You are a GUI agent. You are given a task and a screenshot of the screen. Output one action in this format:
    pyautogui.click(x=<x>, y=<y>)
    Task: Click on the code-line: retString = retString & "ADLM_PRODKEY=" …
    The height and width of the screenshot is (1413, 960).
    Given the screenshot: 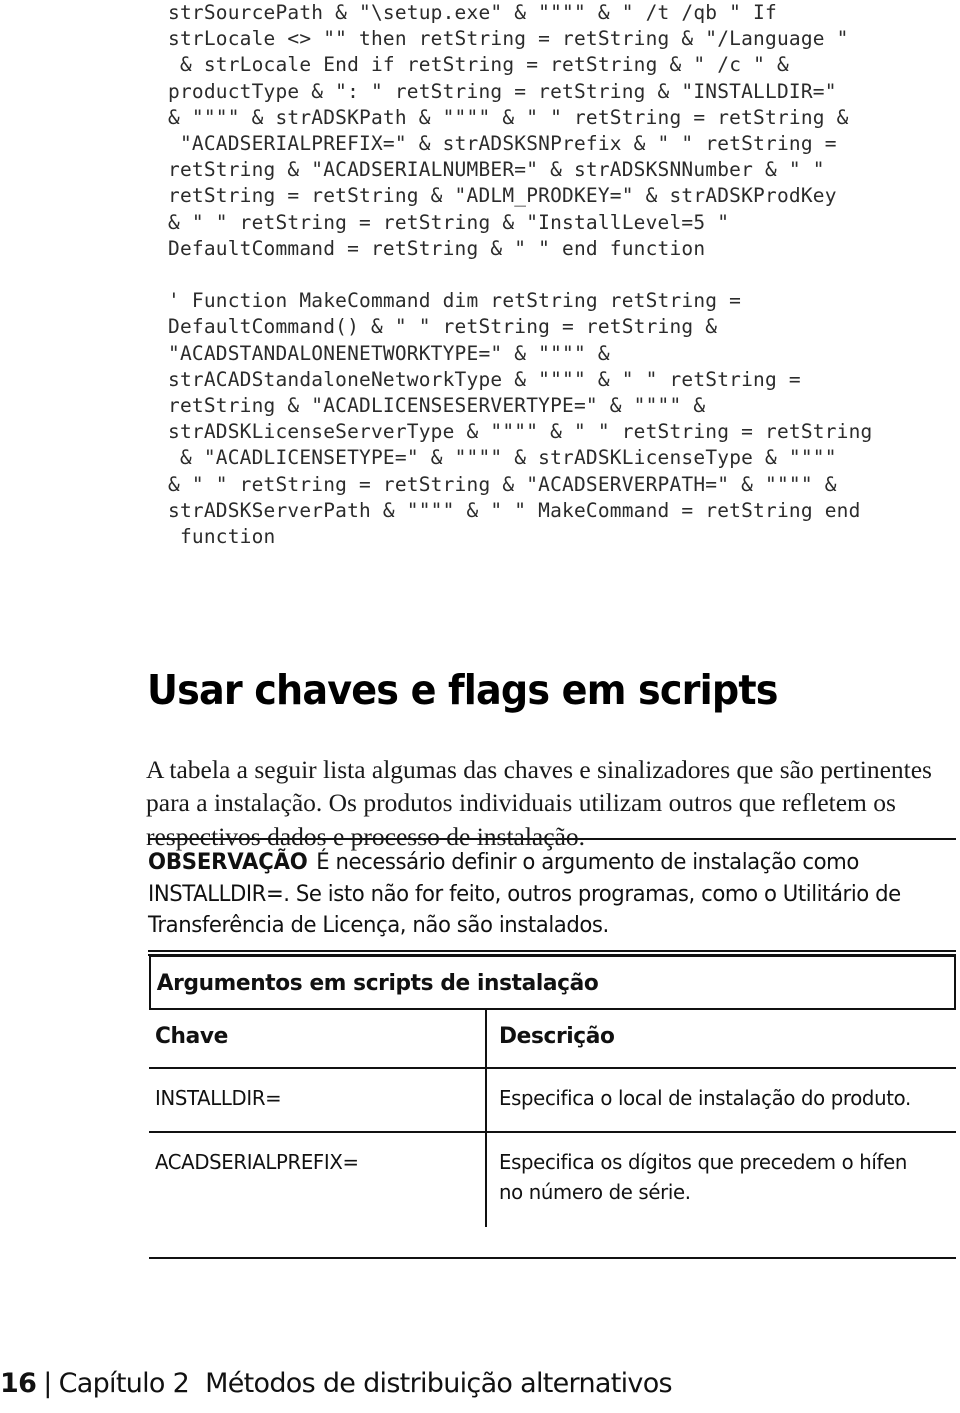 What is the action you would take?
    pyautogui.click(x=502, y=196)
    